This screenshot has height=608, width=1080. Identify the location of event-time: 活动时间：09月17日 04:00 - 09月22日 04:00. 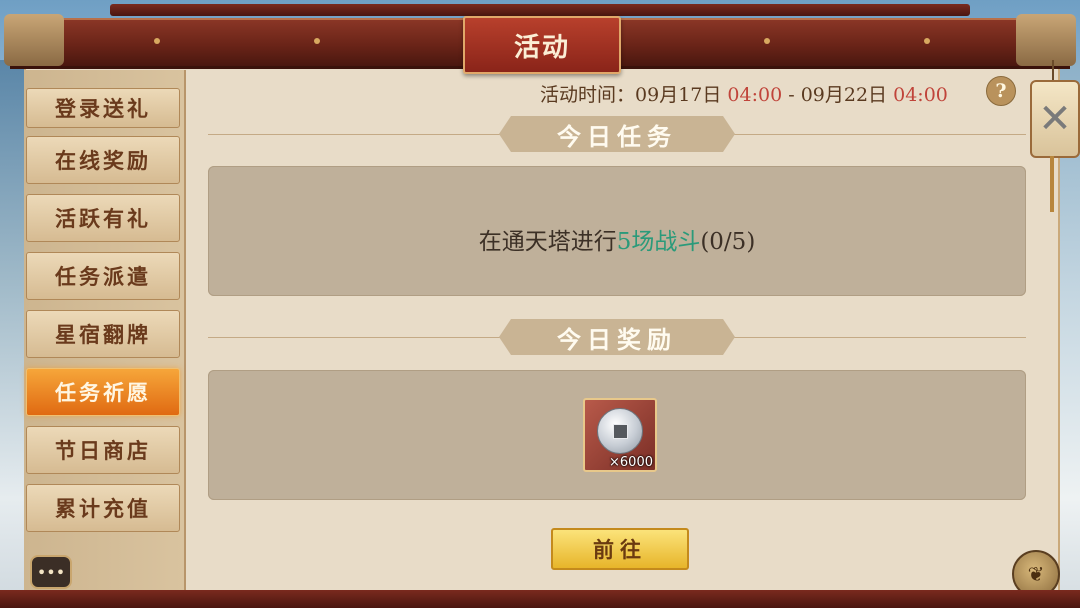
(744, 93).